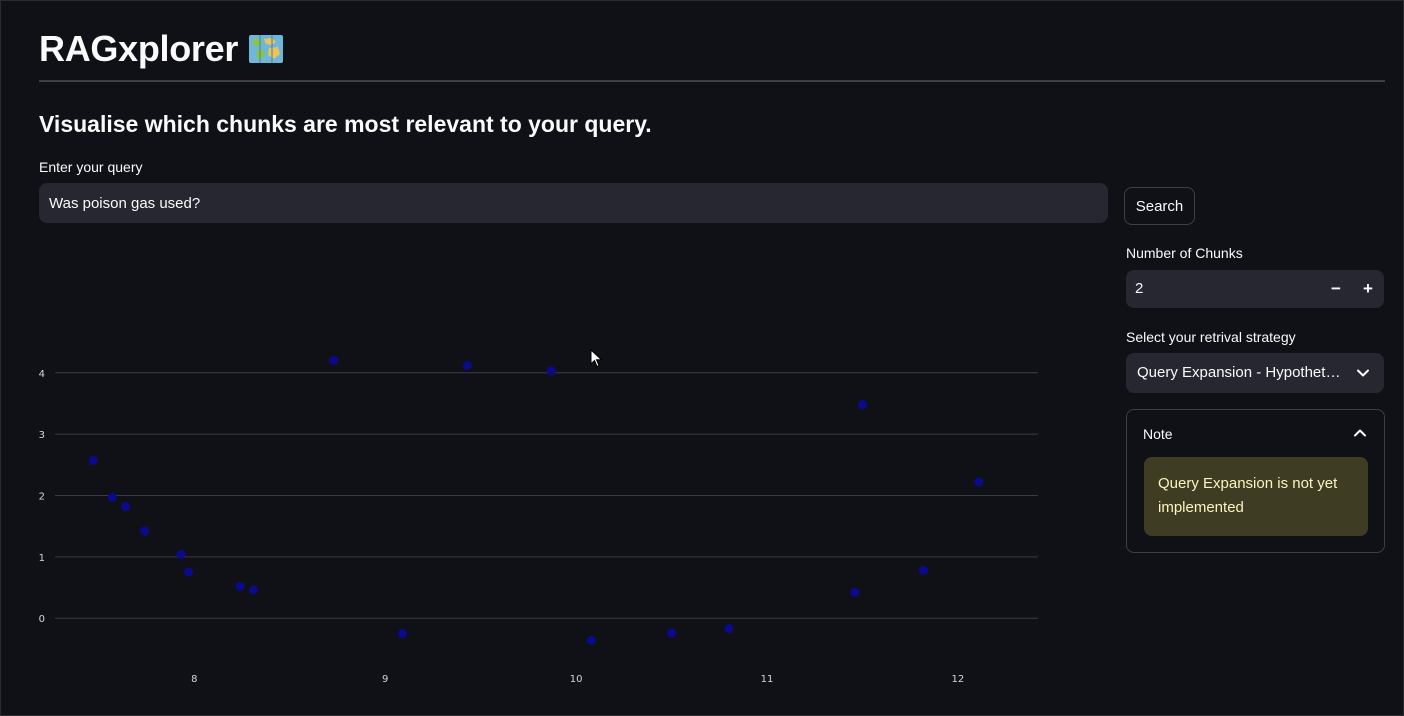 Image resolution: width=1404 pixels, height=716 pixels. Describe the element at coordinates (1360, 433) in the screenshot. I see `chevron-up-icon` at that location.